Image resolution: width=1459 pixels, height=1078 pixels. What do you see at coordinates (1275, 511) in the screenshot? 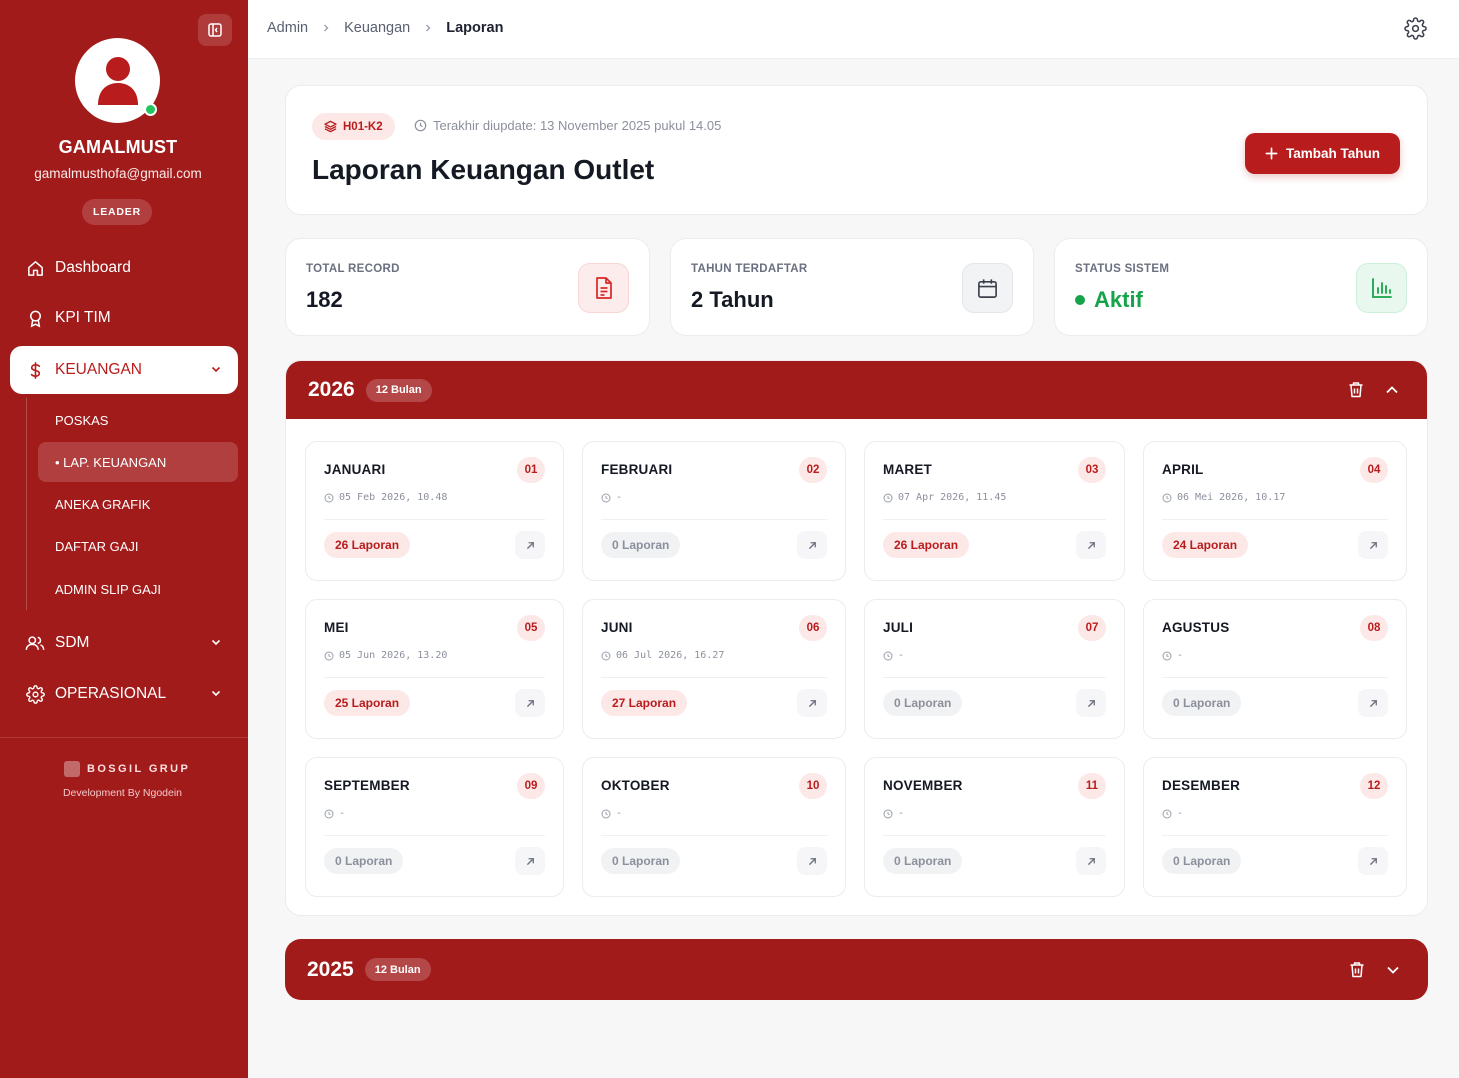
I see `month-card: APRIL 04 06 Mei 2026, 10.17 24 Laporan` at bounding box center [1275, 511].